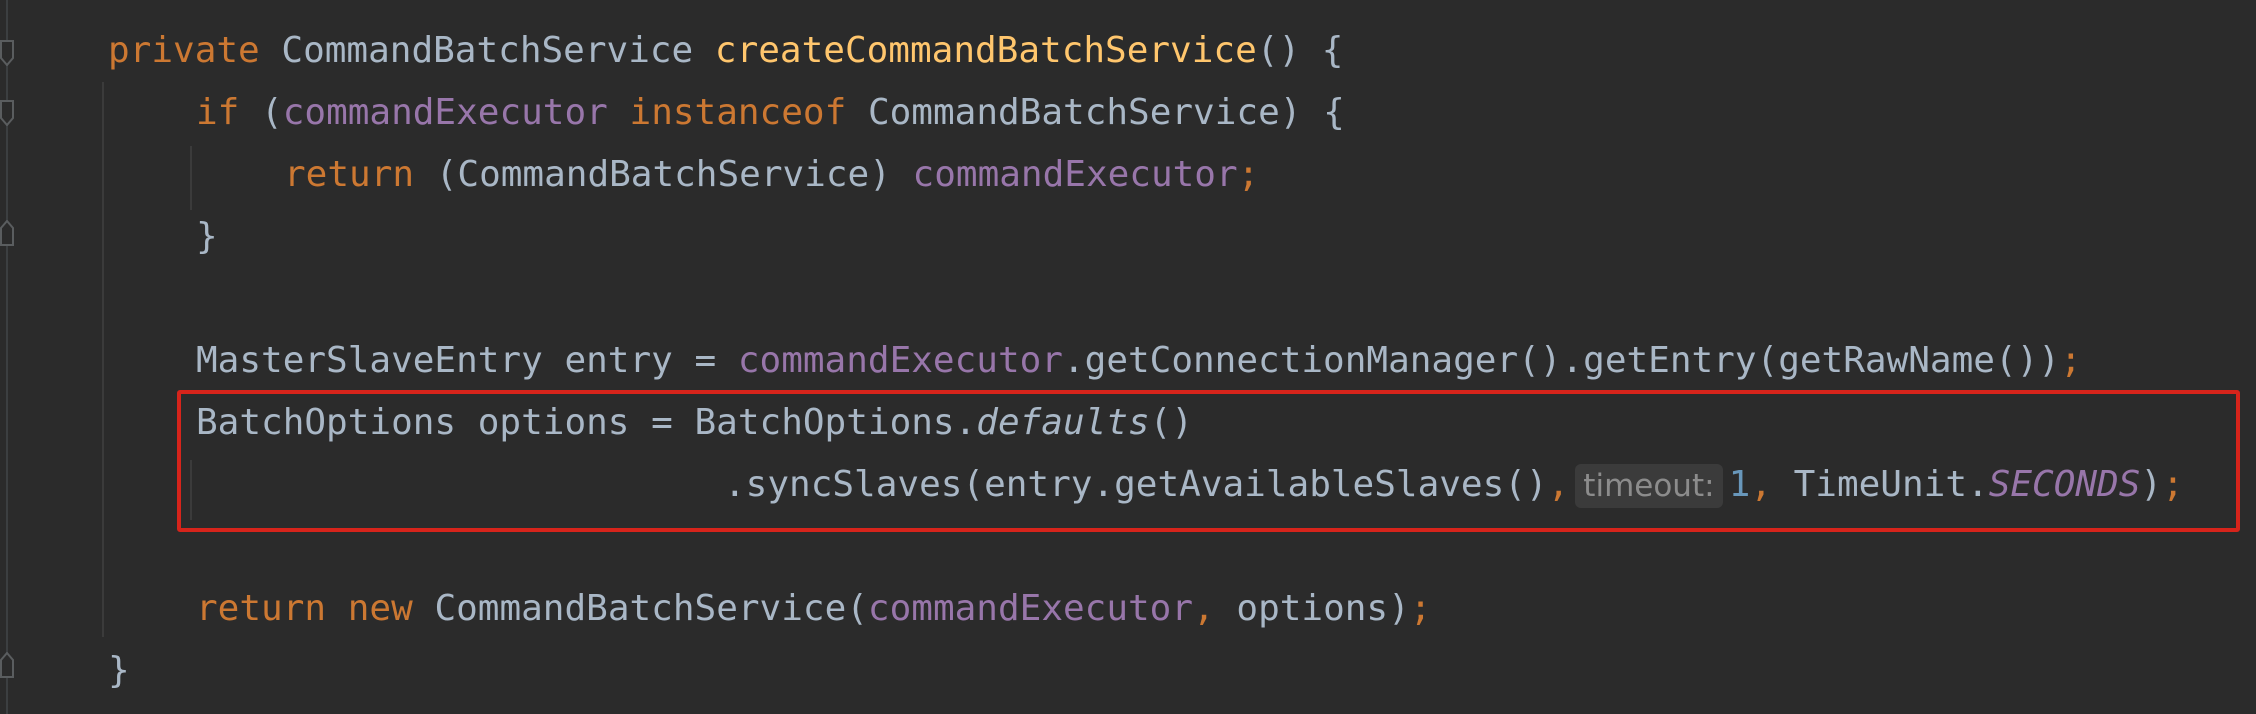 Image resolution: width=2256 pixels, height=714 pixels. What do you see at coordinates (261, 112) in the screenshot?
I see `code-text: (` at bounding box center [261, 112].